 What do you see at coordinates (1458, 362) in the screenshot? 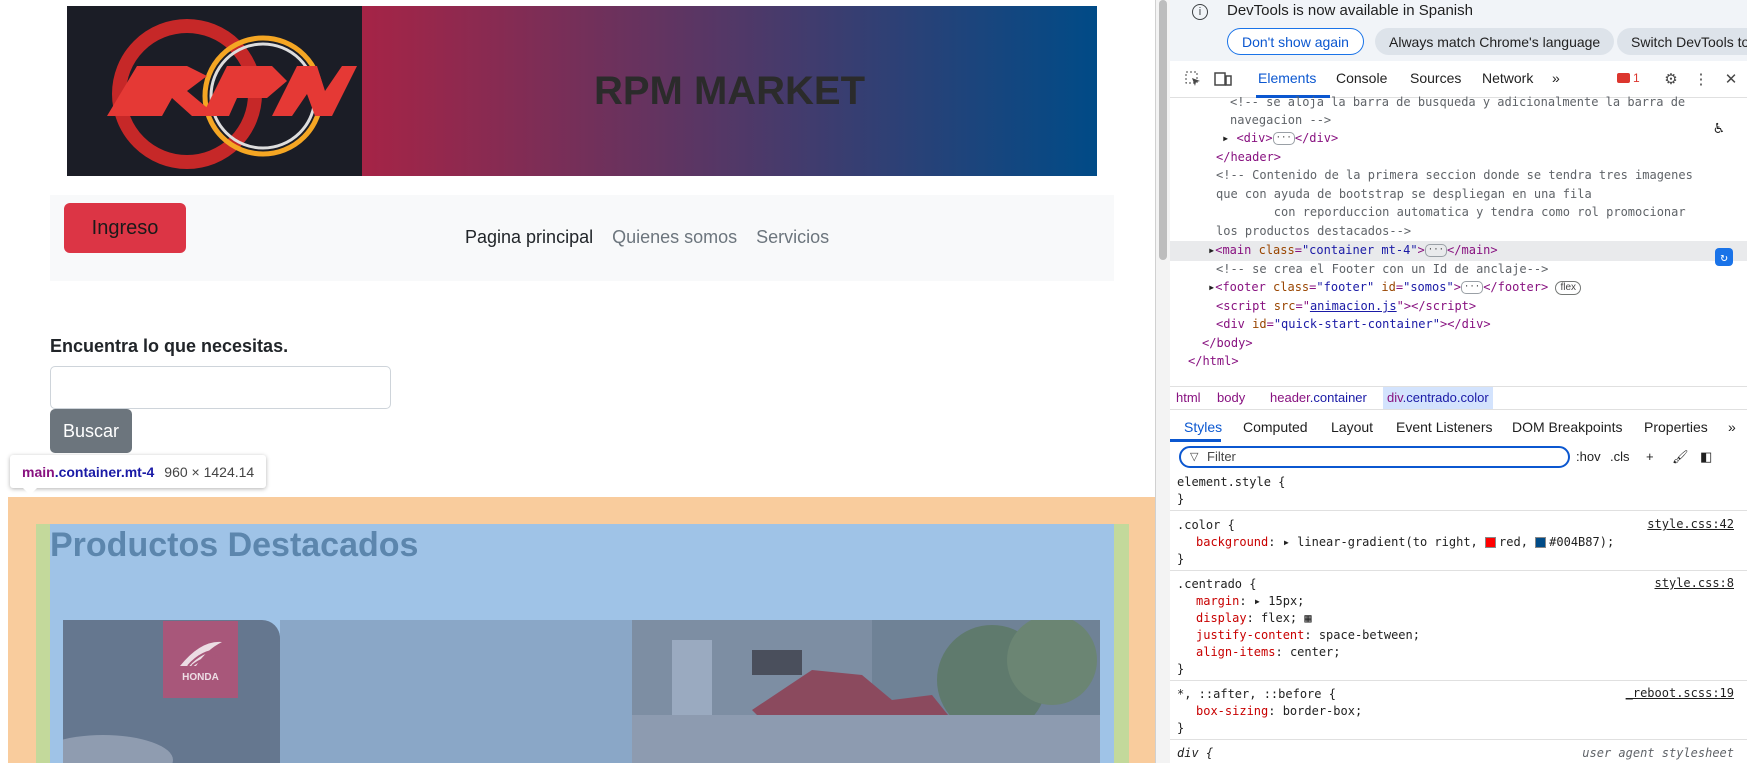
I see `dom-node-html-close: </html>` at bounding box center [1458, 362].